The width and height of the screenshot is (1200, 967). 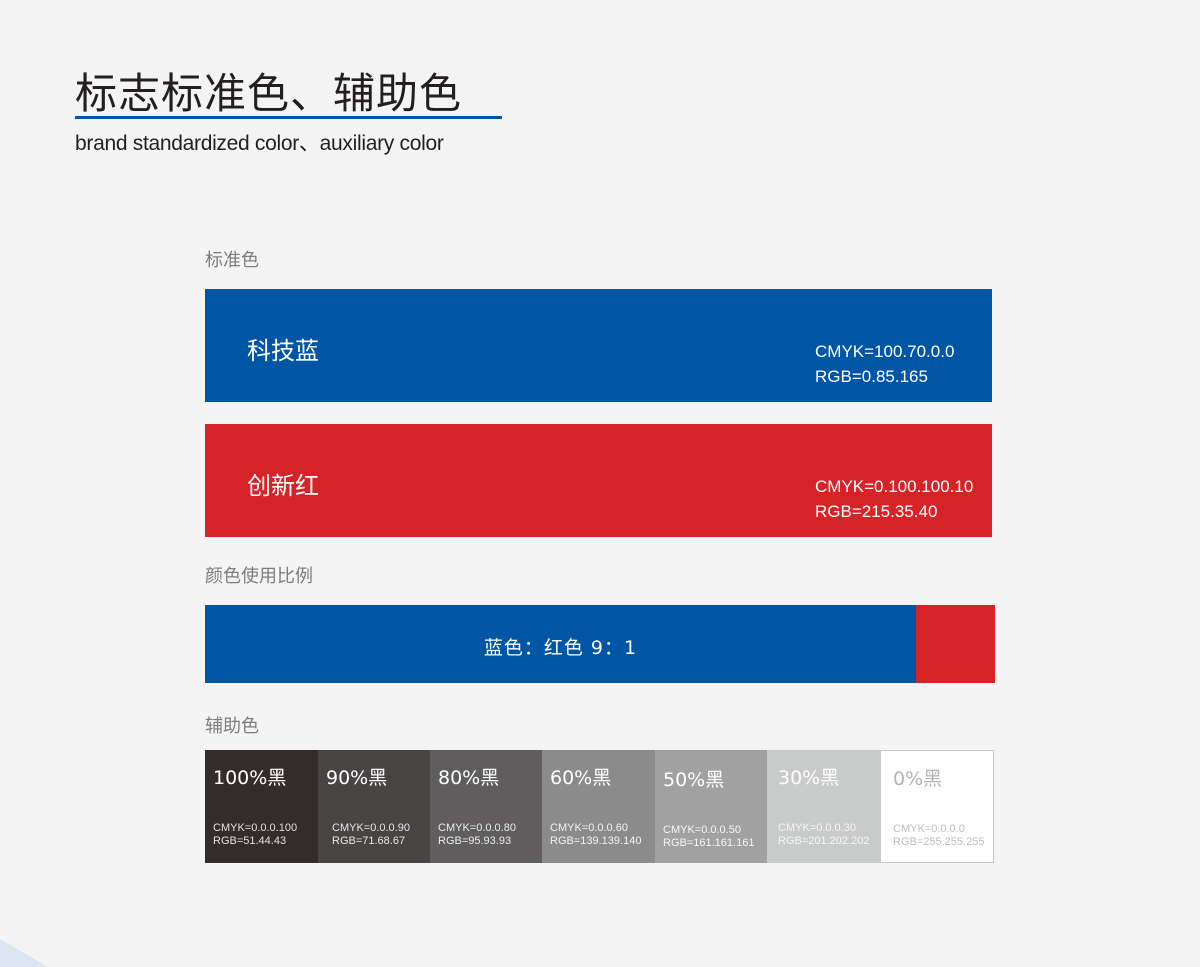 I want to click on usage-ratio-bar: 蓝色：红色 9：1, so click(x=600, y=644).